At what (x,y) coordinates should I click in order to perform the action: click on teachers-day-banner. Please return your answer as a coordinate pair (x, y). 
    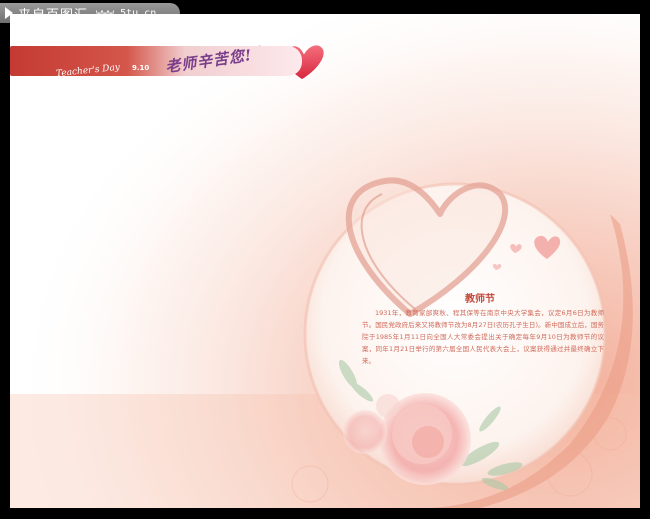
    Looking at the image, I should click on (156, 61).